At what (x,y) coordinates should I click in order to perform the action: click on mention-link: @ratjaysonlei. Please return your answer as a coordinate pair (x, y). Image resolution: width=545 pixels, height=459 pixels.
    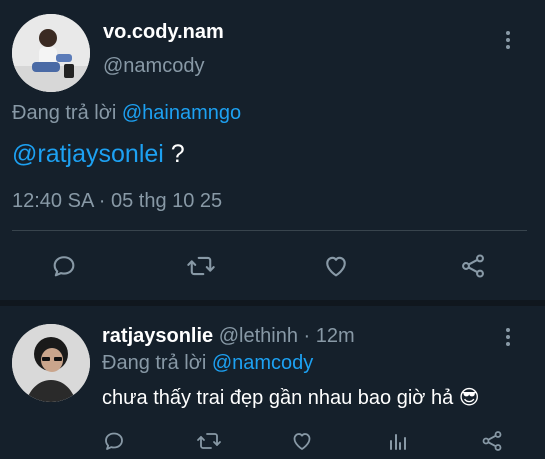
    Looking at the image, I should click on (88, 154).